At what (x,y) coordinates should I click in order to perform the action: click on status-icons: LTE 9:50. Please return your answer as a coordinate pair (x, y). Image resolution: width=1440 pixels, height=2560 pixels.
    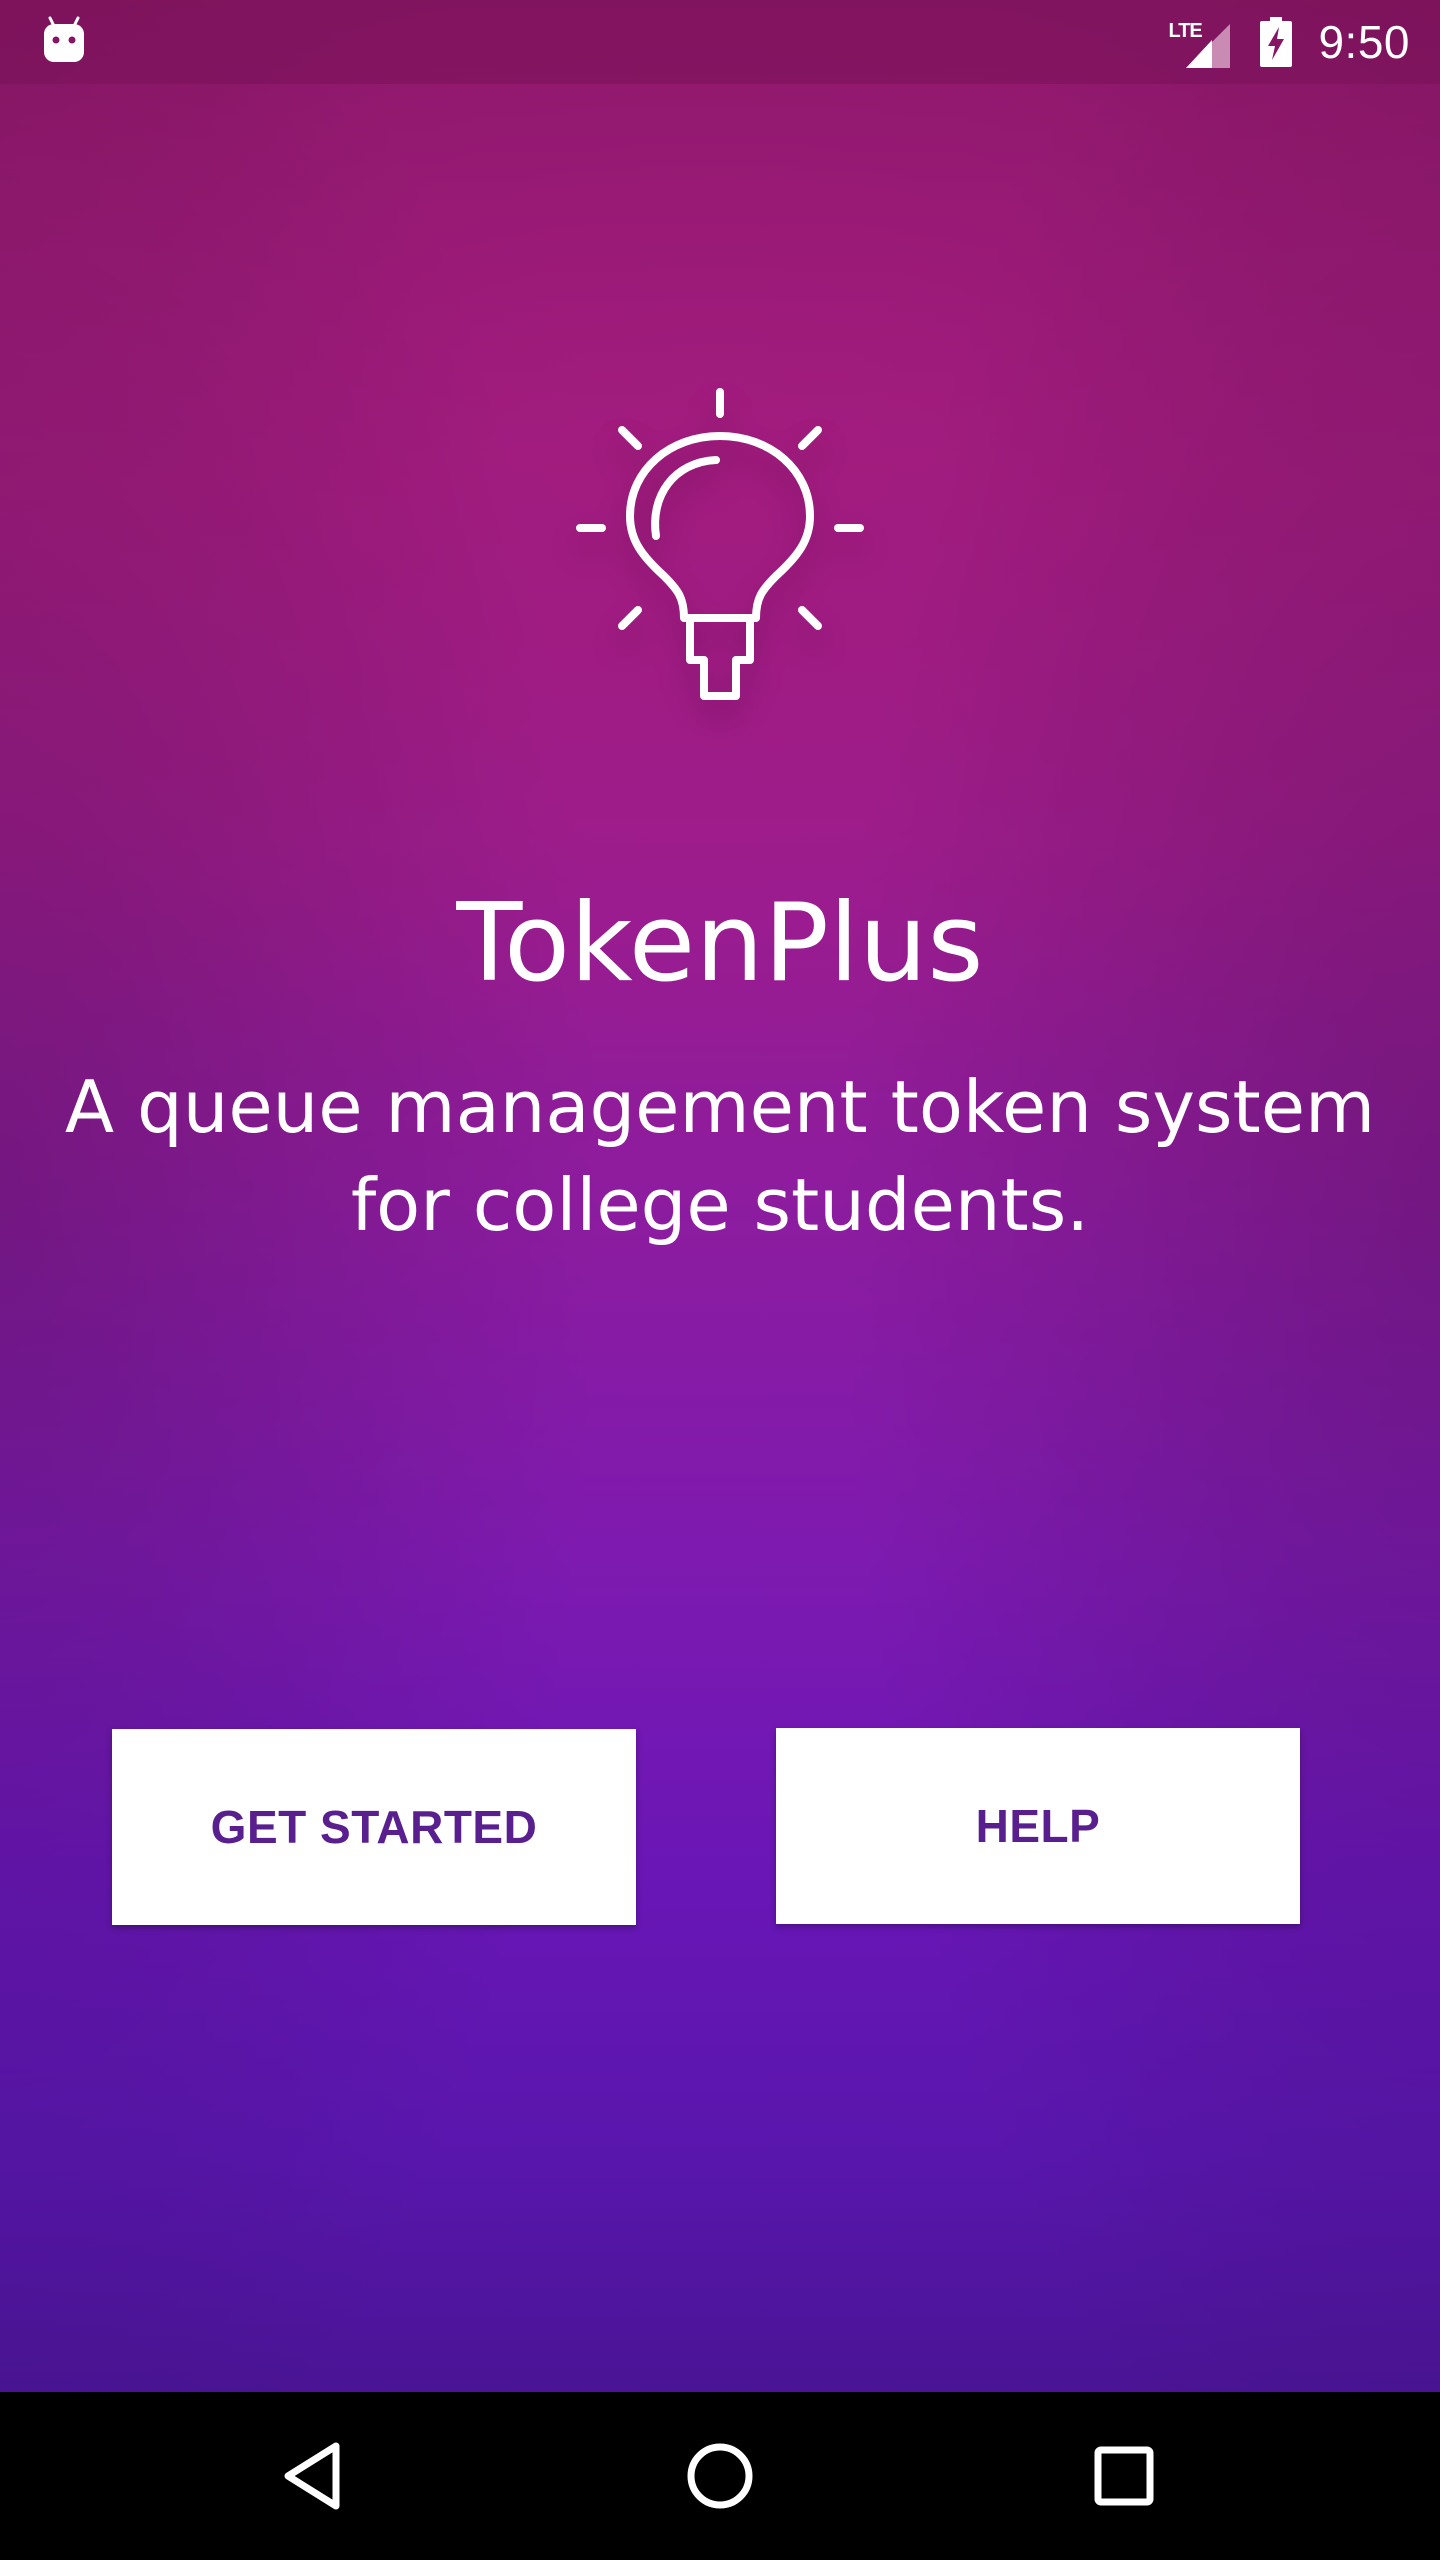
    Looking at the image, I should click on (1289, 42).